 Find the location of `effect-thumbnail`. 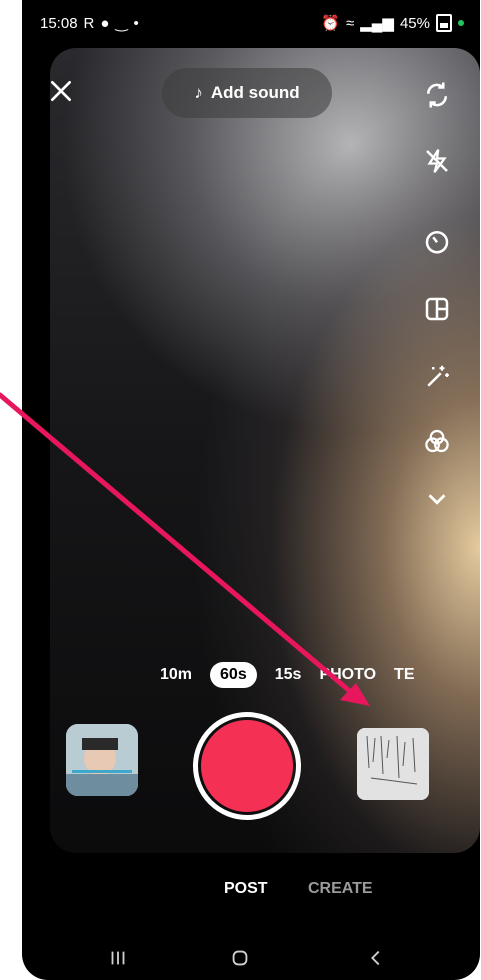

effect-thumbnail is located at coordinates (102, 760).